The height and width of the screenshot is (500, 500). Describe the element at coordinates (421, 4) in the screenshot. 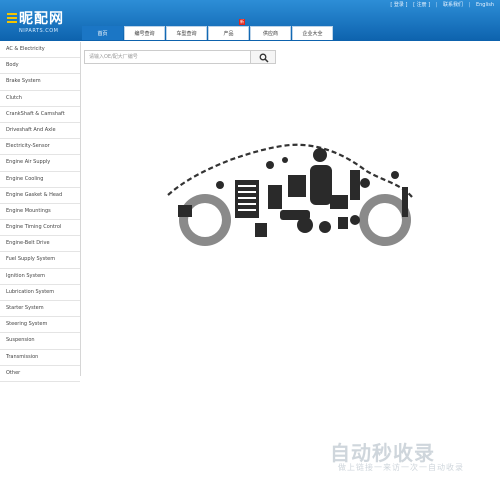

I see `register-link: [ 注册 ]` at that location.